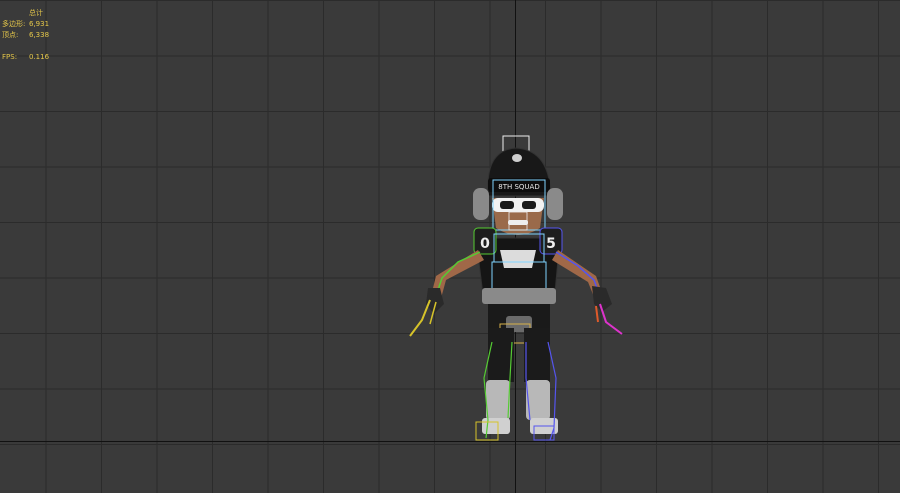 This screenshot has height=493, width=900. I want to click on stats-vertices-row: 顶点: 6,338, so click(25, 35).